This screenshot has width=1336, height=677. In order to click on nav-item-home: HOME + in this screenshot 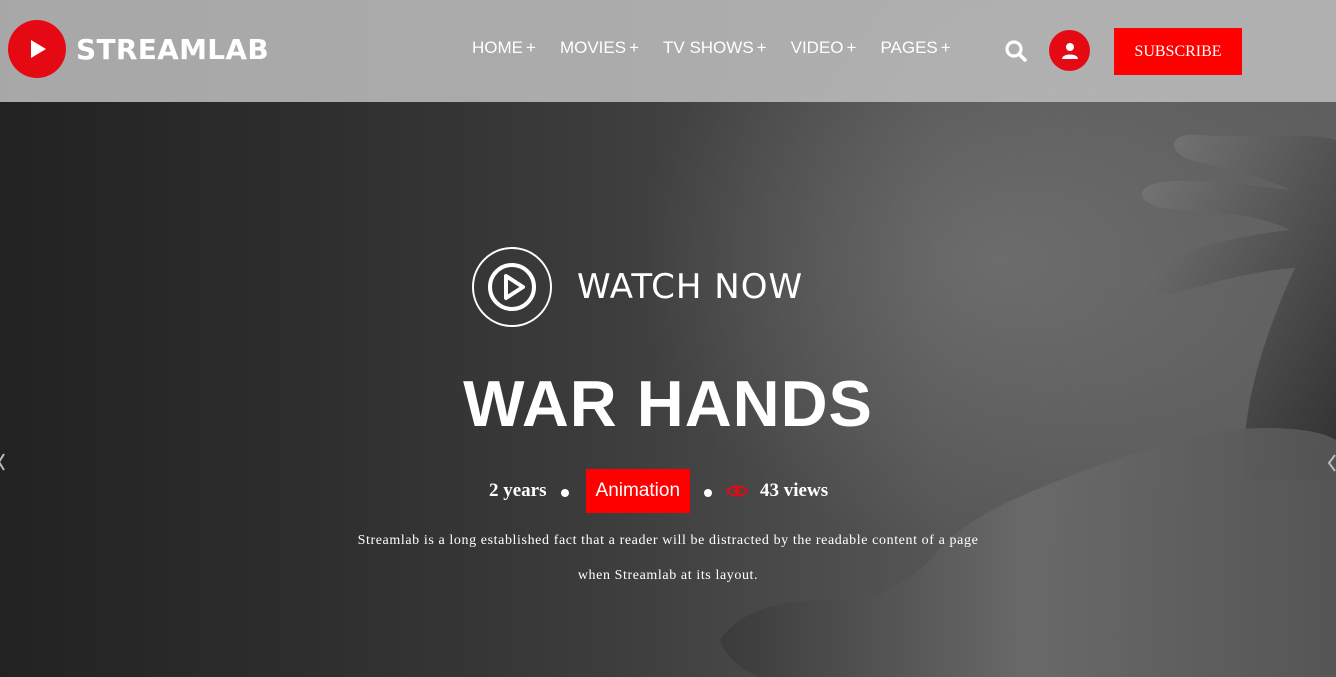, I will do `click(504, 51)`.